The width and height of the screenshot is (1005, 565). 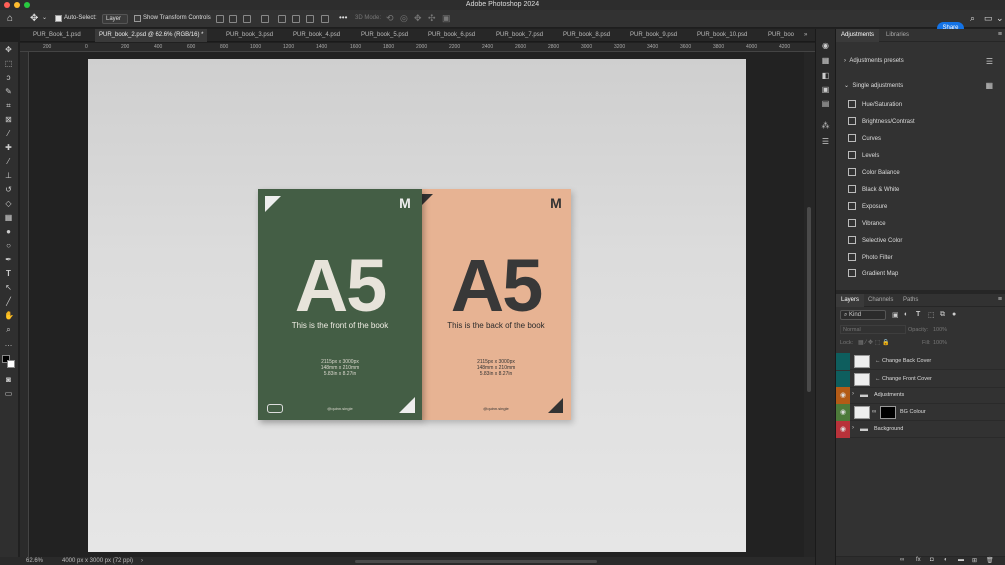 What do you see at coordinates (8, 147) in the screenshot?
I see `healing-brush-icon: ✚` at bounding box center [8, 147].